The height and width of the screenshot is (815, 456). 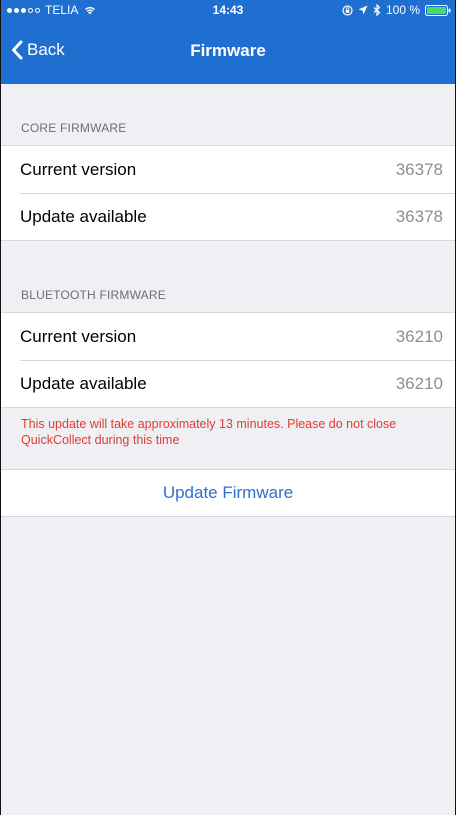 I want to click on status-bar: TELIA 14:43 100 %, so click(x=228, y=10).